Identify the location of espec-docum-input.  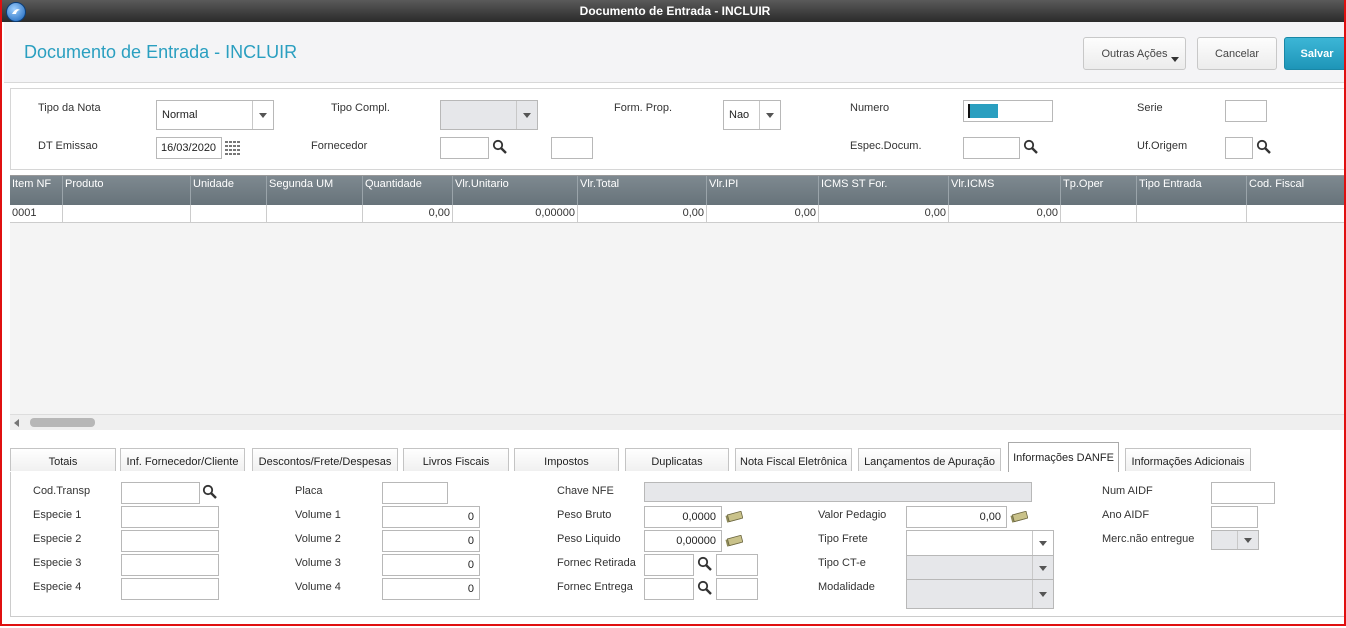
(991, 148).